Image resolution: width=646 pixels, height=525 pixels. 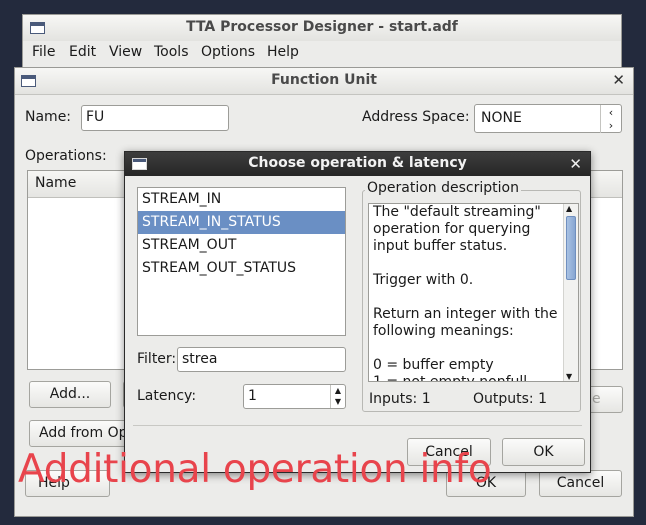 What do you see at coordinates (255, 469) in the screenshot?
I see `annotation-caption: Additional operation info` at bounding box center [255, 469].